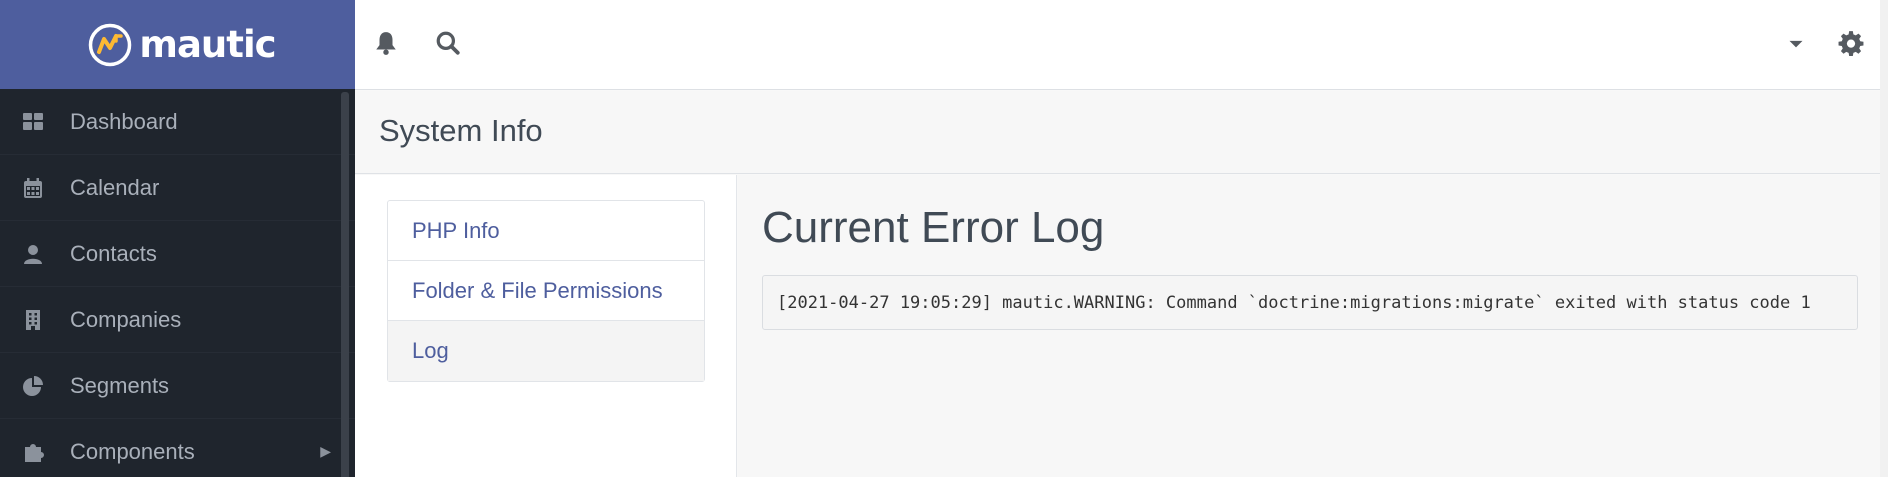  What do you see at coordinates (325, 451) in the screenshot?
I see `caret-right-icon: ▶` at bounding box center [325, 451].